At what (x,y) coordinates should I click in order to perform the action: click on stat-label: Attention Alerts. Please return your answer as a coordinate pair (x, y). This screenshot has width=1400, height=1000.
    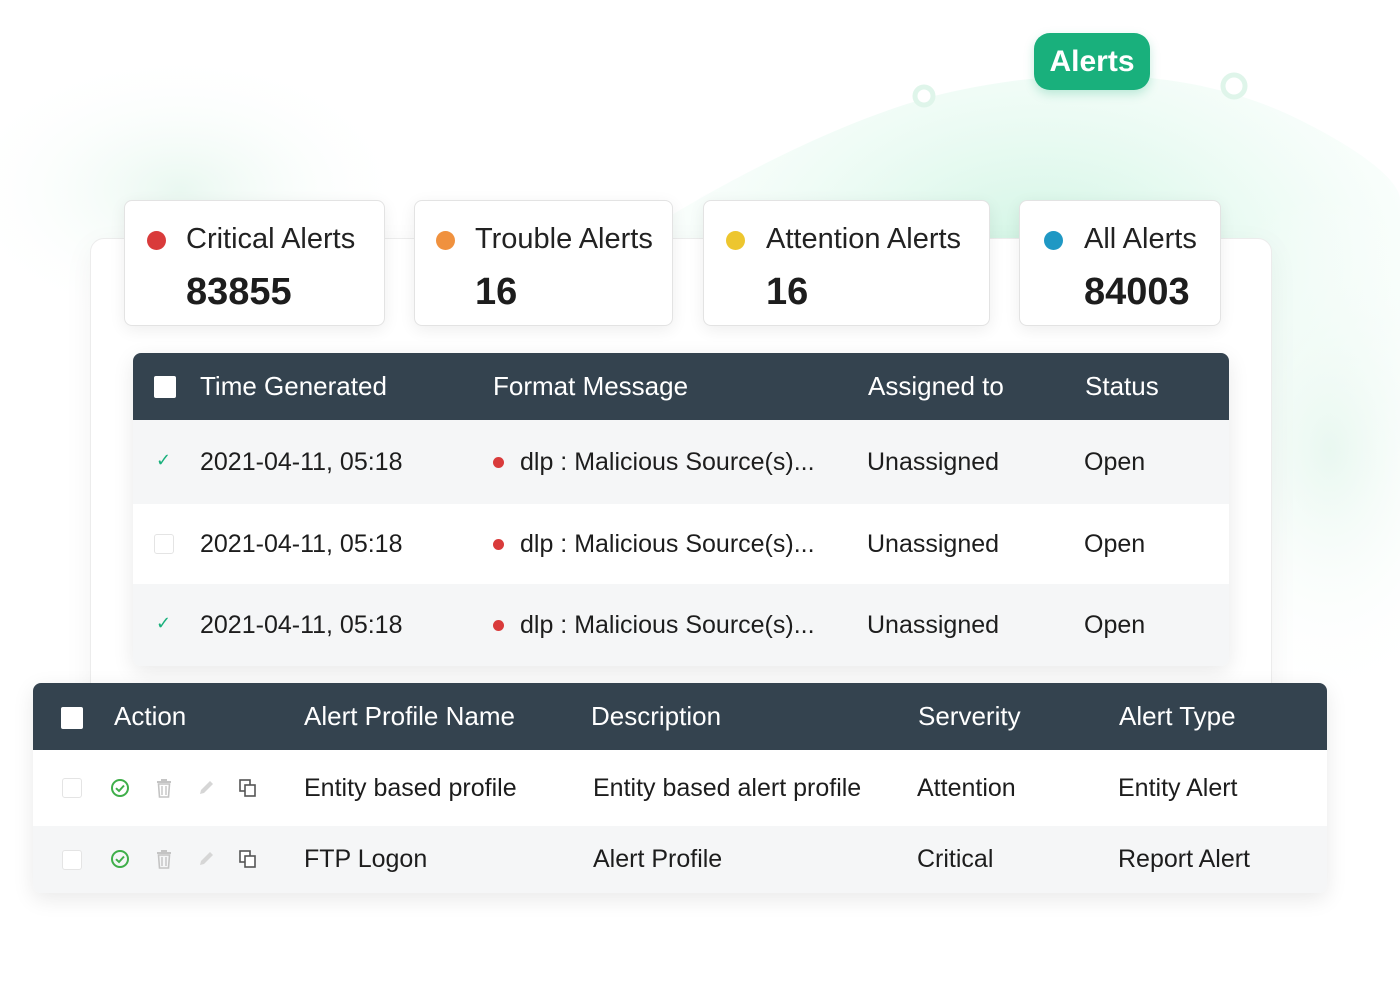
    Looking at the image, I should click on (864, 239).